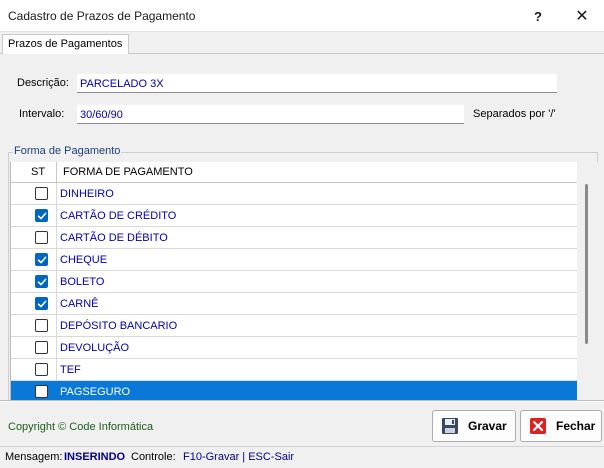 The image size is (604, 468). I want to click on descricao-label: Descrição:, so click(43, 83).